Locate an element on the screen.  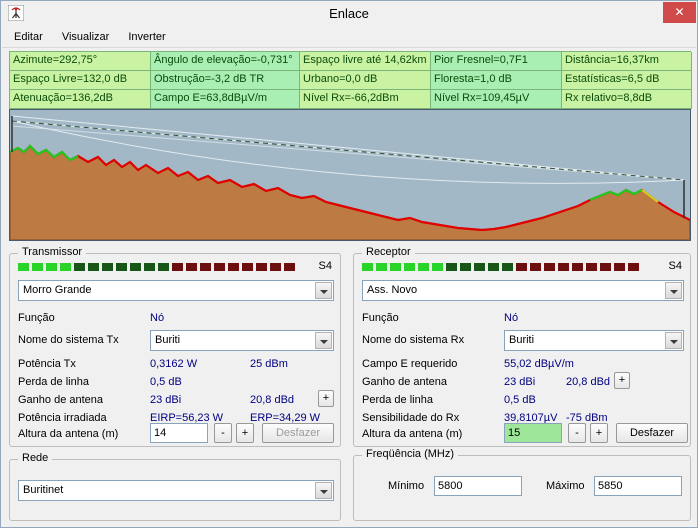
tx-radiated-label: Potência irradiada is located at coordinates (62, 418).